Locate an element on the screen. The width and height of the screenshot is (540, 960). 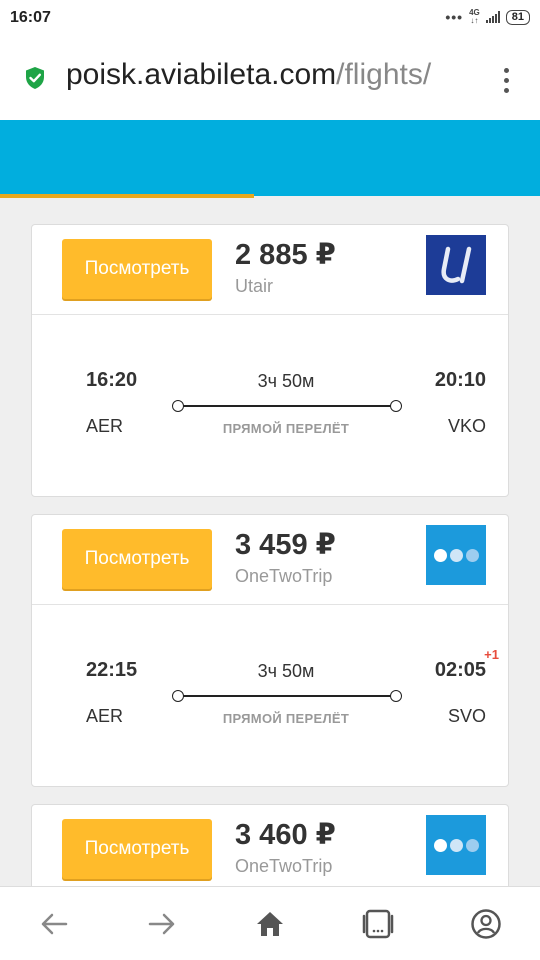
flight-card-header: Посмотреть 3 459 ₽ OneTwoTrip is located at coordinates (270, 560).